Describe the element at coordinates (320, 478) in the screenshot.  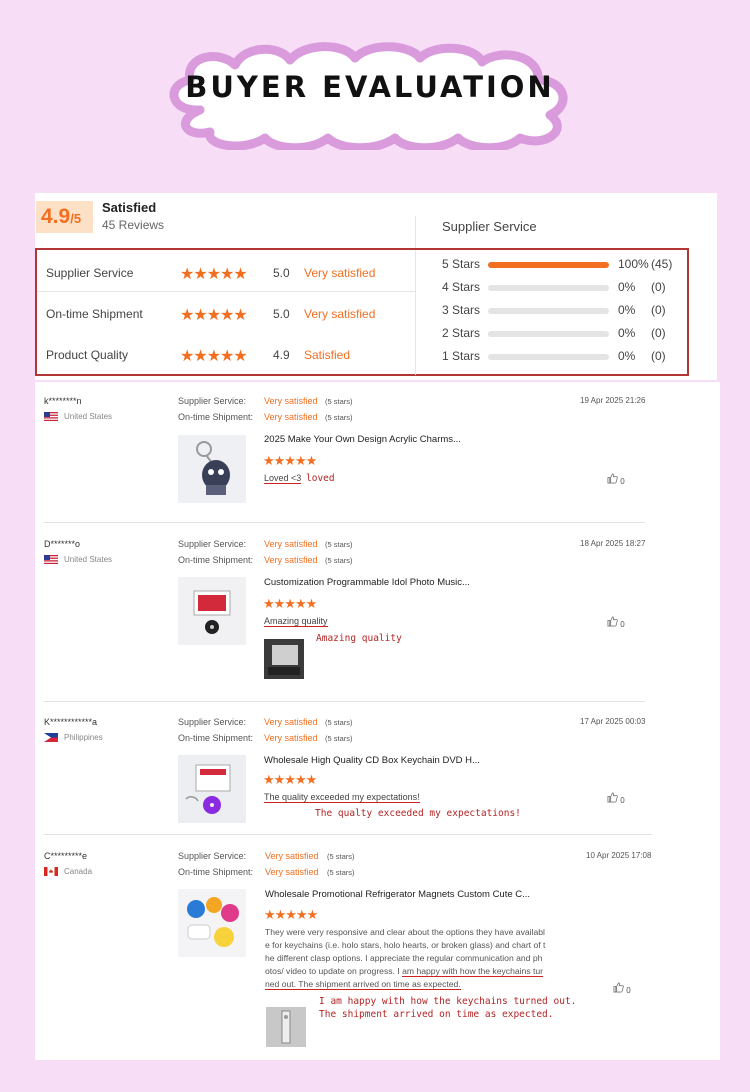
I see `review-annotation: loved` at that location.